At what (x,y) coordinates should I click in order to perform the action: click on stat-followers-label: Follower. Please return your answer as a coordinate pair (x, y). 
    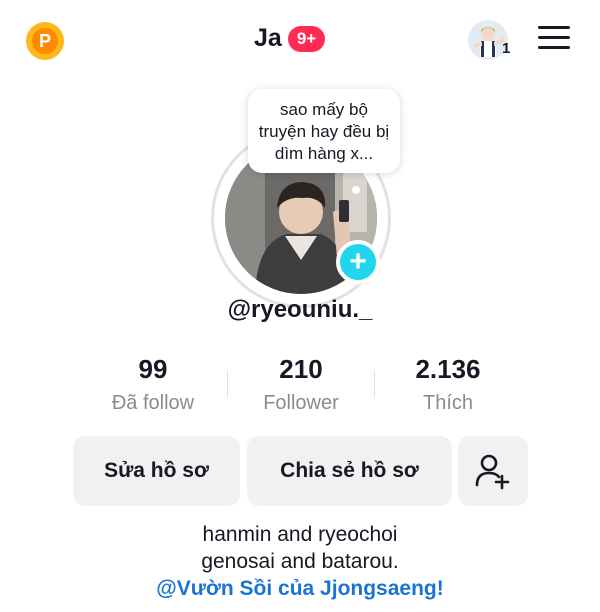
    Looking at the image, I should click on (301, 403).